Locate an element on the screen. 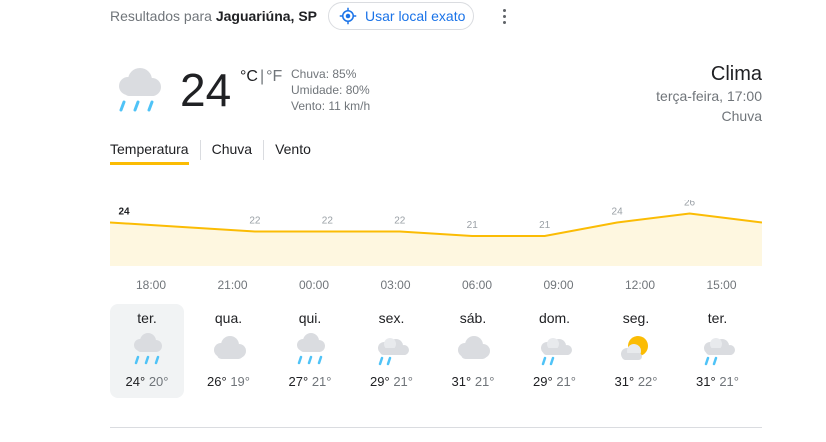  forecast-day: ter. 31° 21° is located at coordinates (718, 351).